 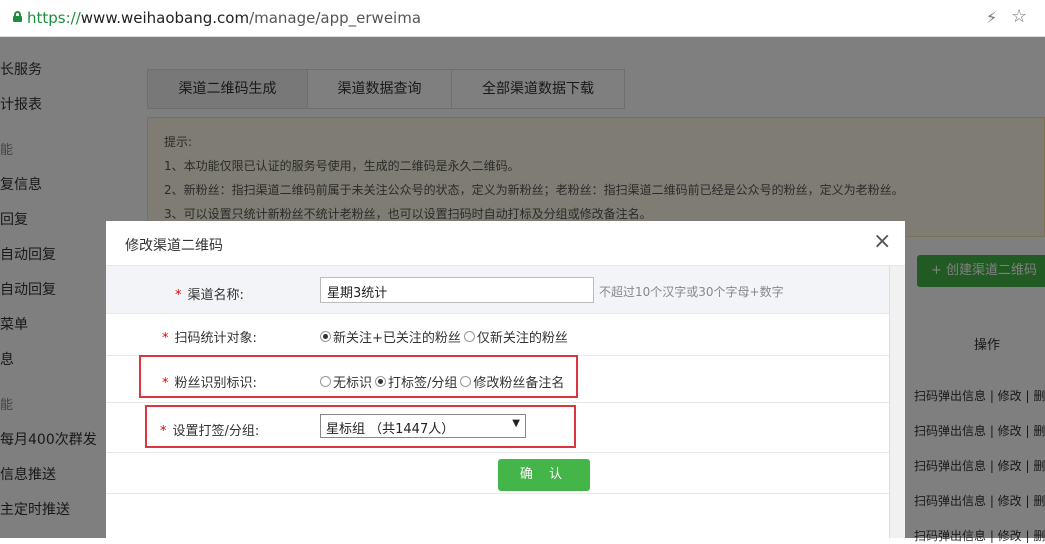 What do you see at coordinates (1019, 16) in the screenshot?
I see `star-icon: ☆` at bounding box center [1019, 16].